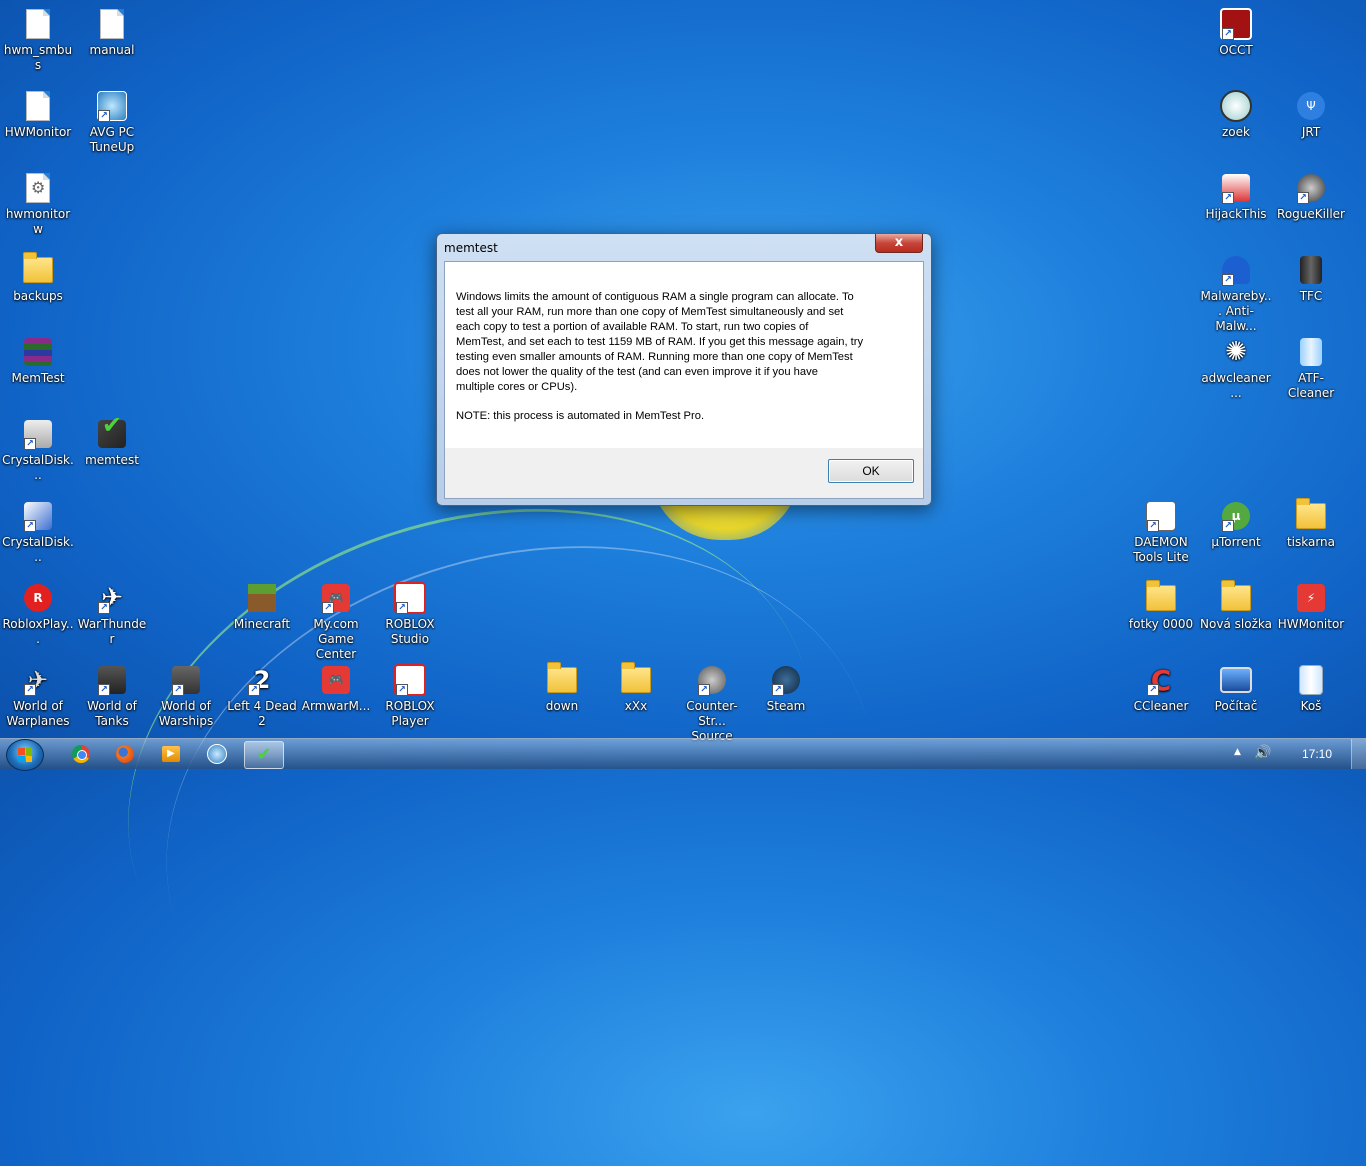  What do you see at coordinates (712, 704) in the screenshot?
I see `desktop-icon-counter-strike: ↗ Counter-Str... Source` at bounding box center [712, 704].